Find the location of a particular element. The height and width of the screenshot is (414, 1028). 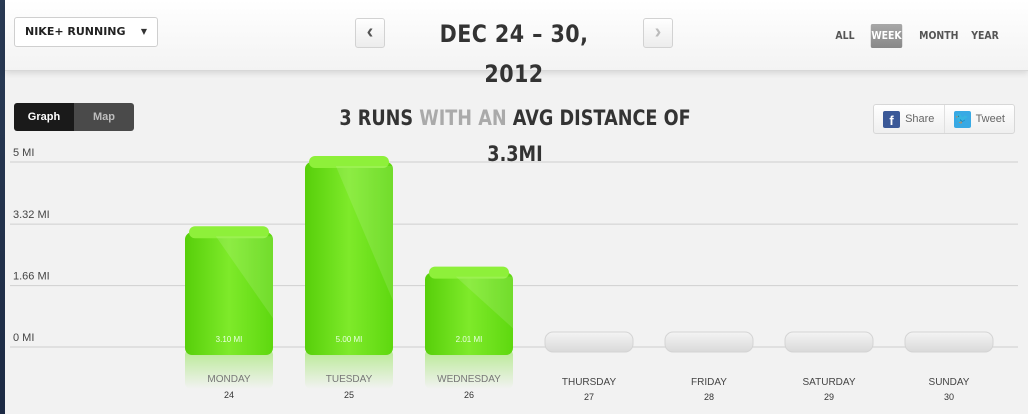

social-share-group: f Share 🐦 Tweet is located at coordinates (944, 119).